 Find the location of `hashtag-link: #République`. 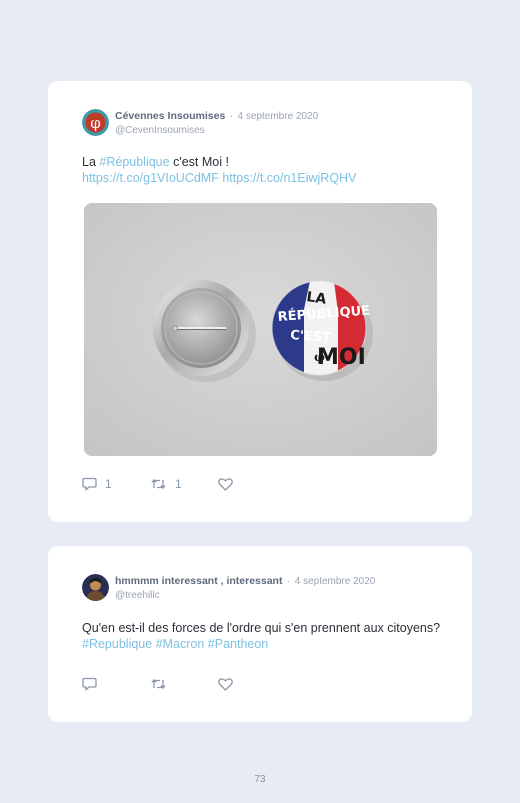

hashtag-link: #République is located at coordinates (134, 162).